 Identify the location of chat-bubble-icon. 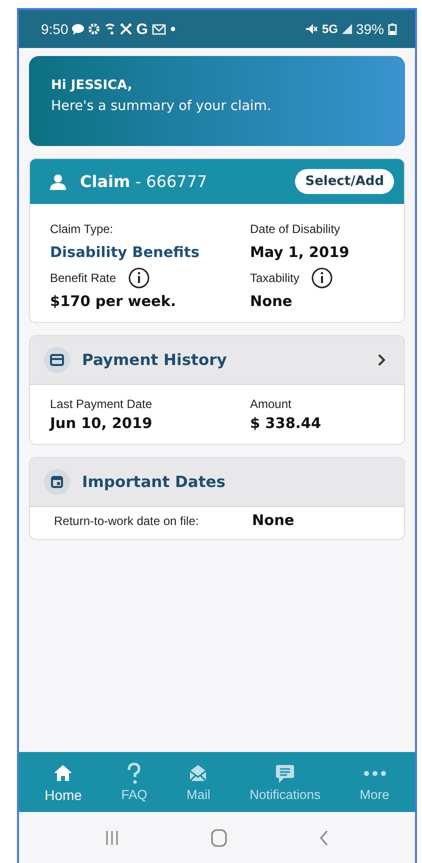
(78, 29).